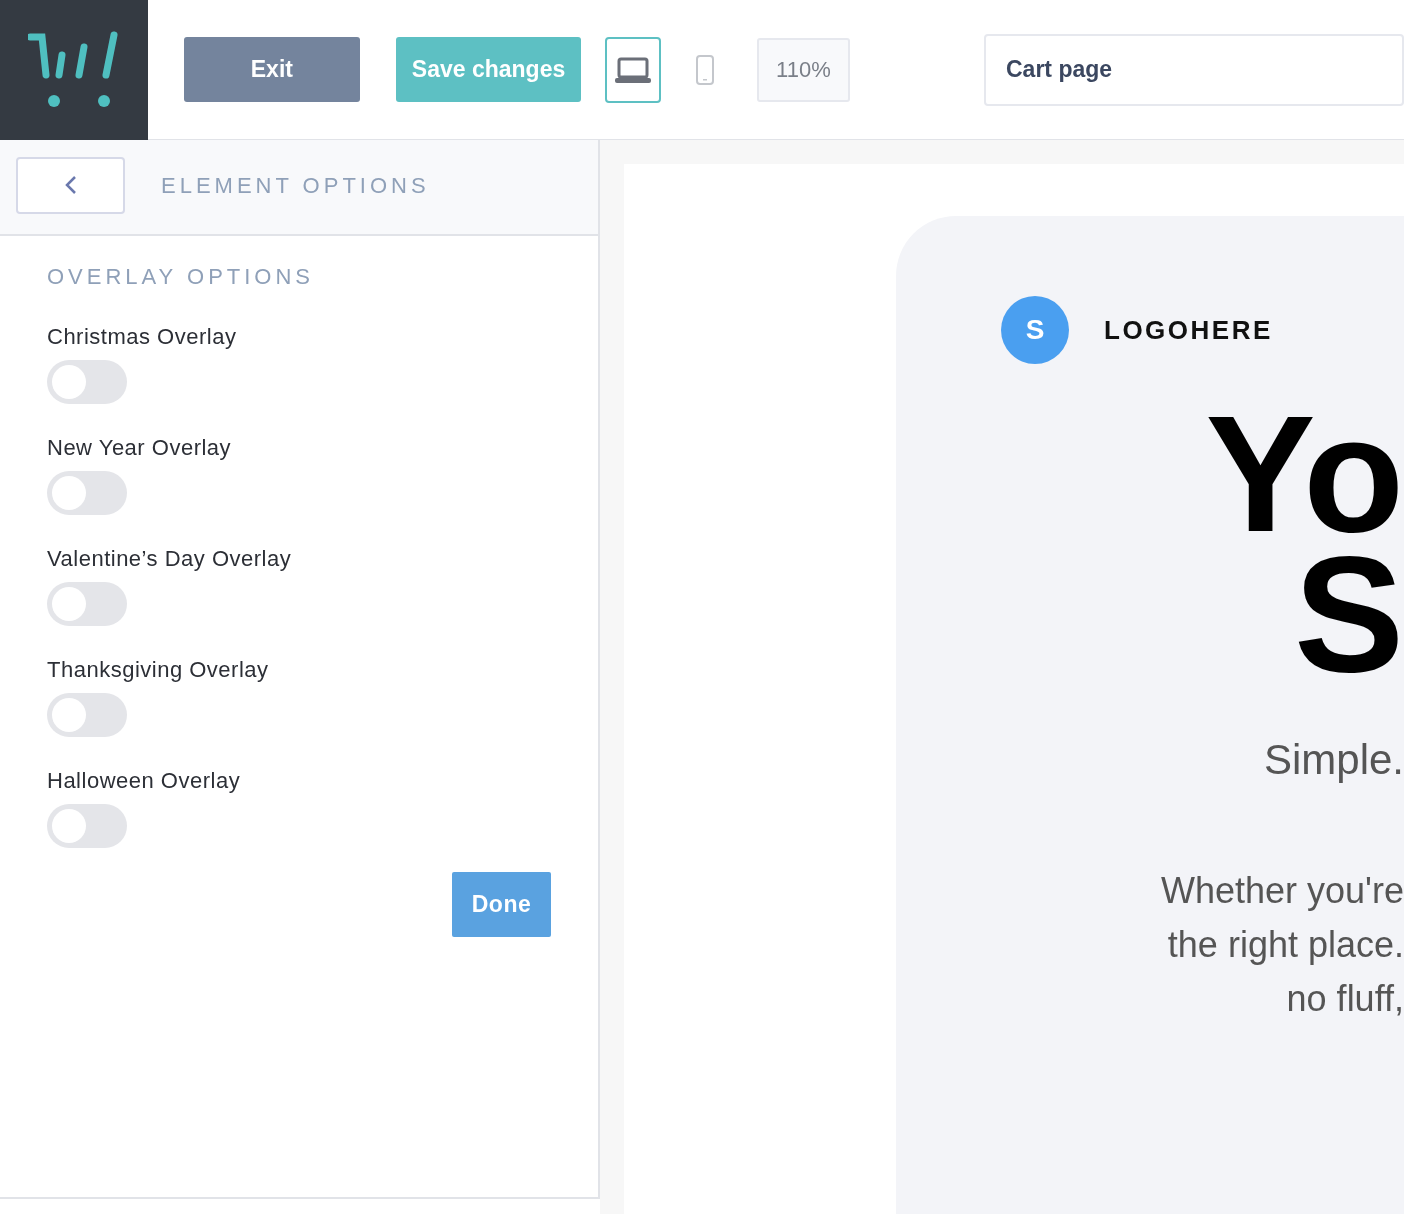 This screenshot has height=1214, width=1404. I want to click on body-text: no fluff,, so click(1345, 999).